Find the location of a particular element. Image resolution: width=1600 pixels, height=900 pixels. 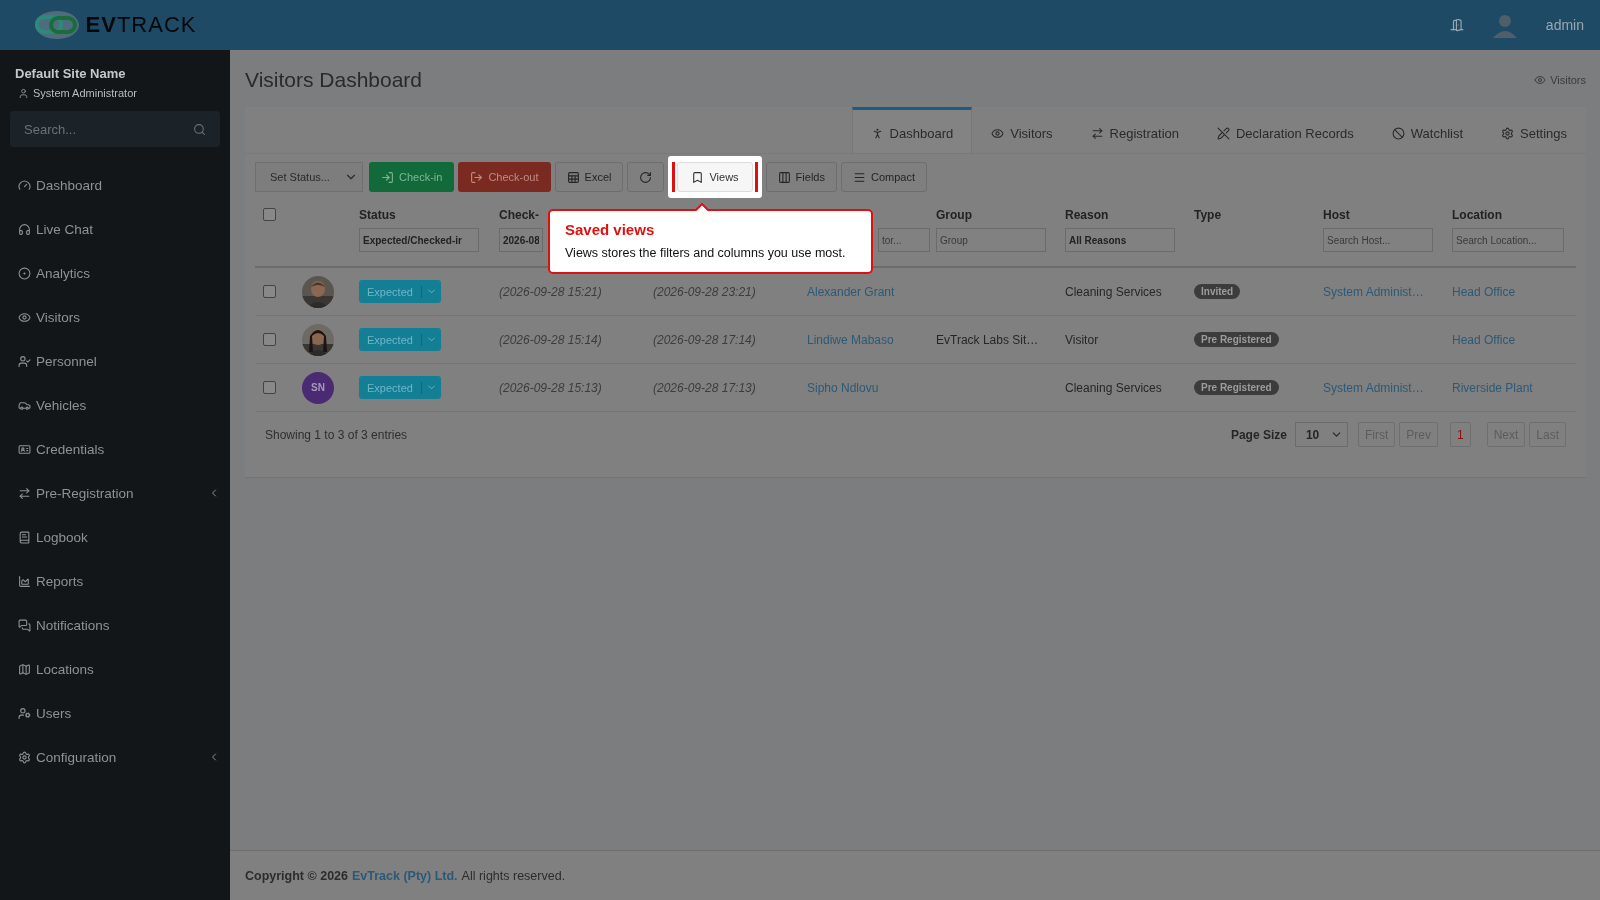

nav-item: Dashboard is located at coordinates (115, 185).